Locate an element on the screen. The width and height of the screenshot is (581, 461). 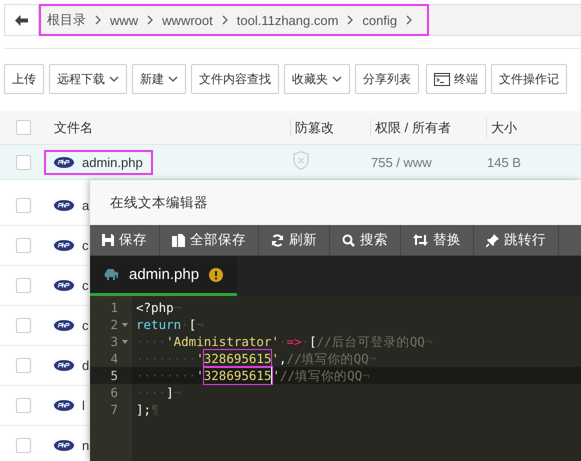
line-number: 1 is located at coordinates (114, 307).